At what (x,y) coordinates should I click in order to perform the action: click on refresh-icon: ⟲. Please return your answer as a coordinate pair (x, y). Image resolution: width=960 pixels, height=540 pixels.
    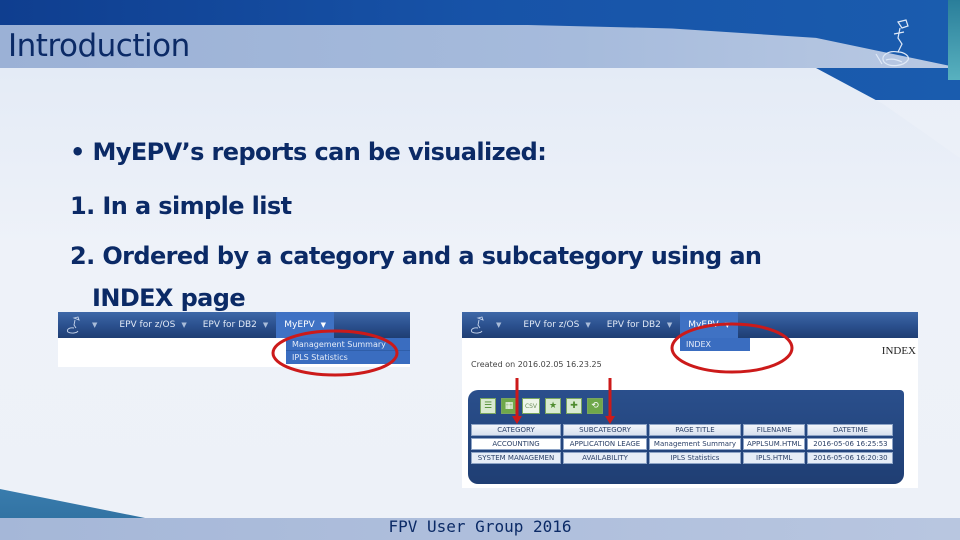
    Looking at the image, I should click on (595, 406).